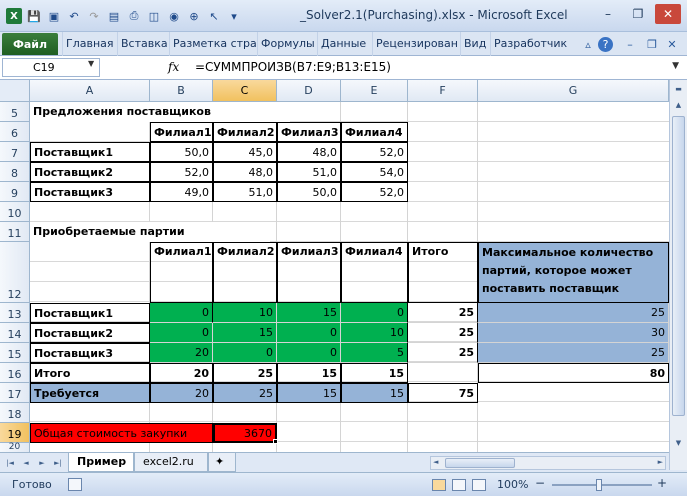 This screenshot has width=687, height=496. I want to click on tab-formulas: Формулы, so click(287, 44).